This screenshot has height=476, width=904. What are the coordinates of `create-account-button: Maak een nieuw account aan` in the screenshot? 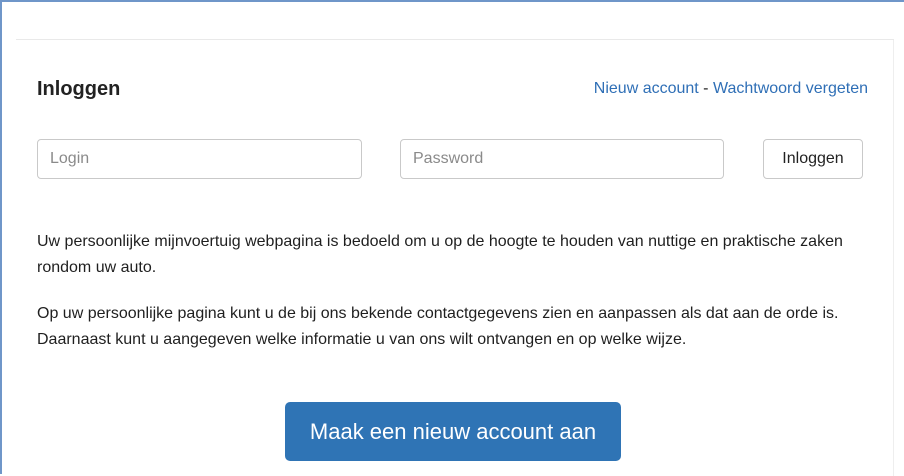 It's located at (453, 431).